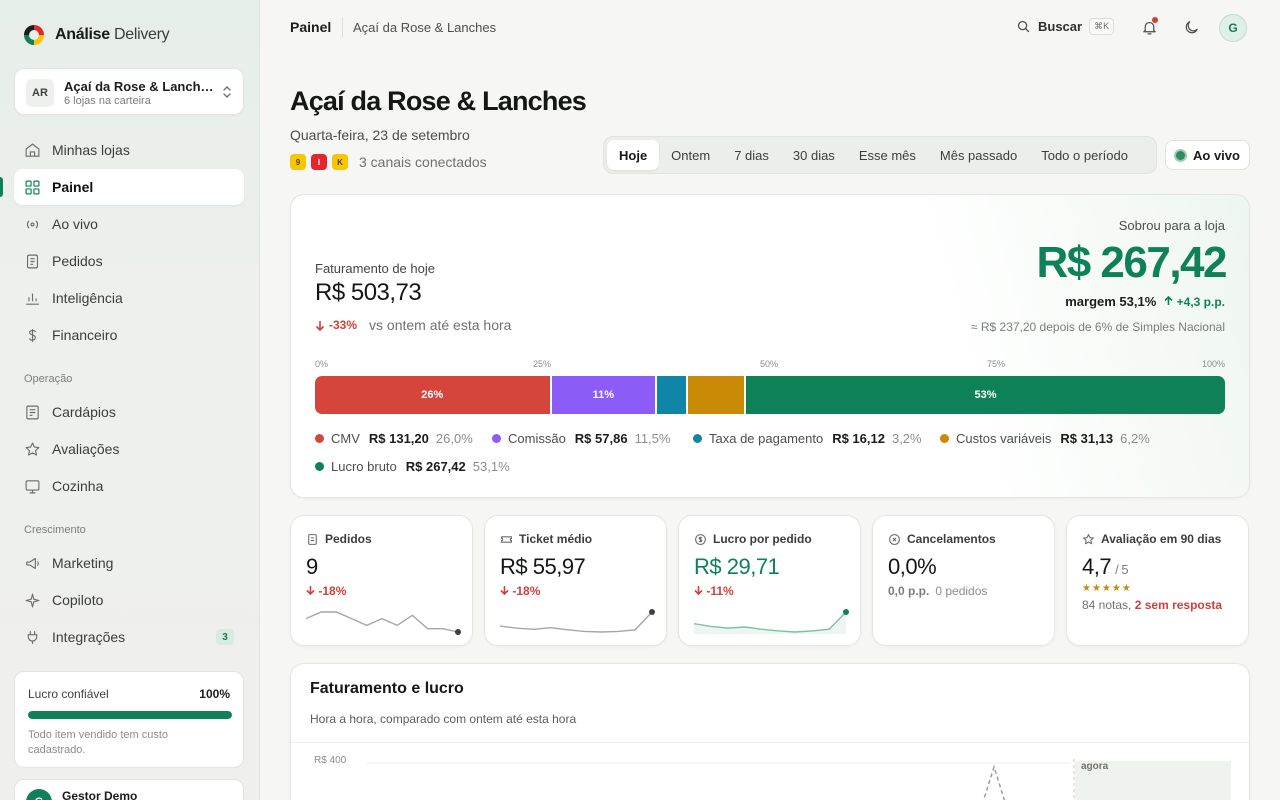 The height and width of the screenshot is (800, 1280). I want to click on live-button: Ao vivo, so click(1207, 155).